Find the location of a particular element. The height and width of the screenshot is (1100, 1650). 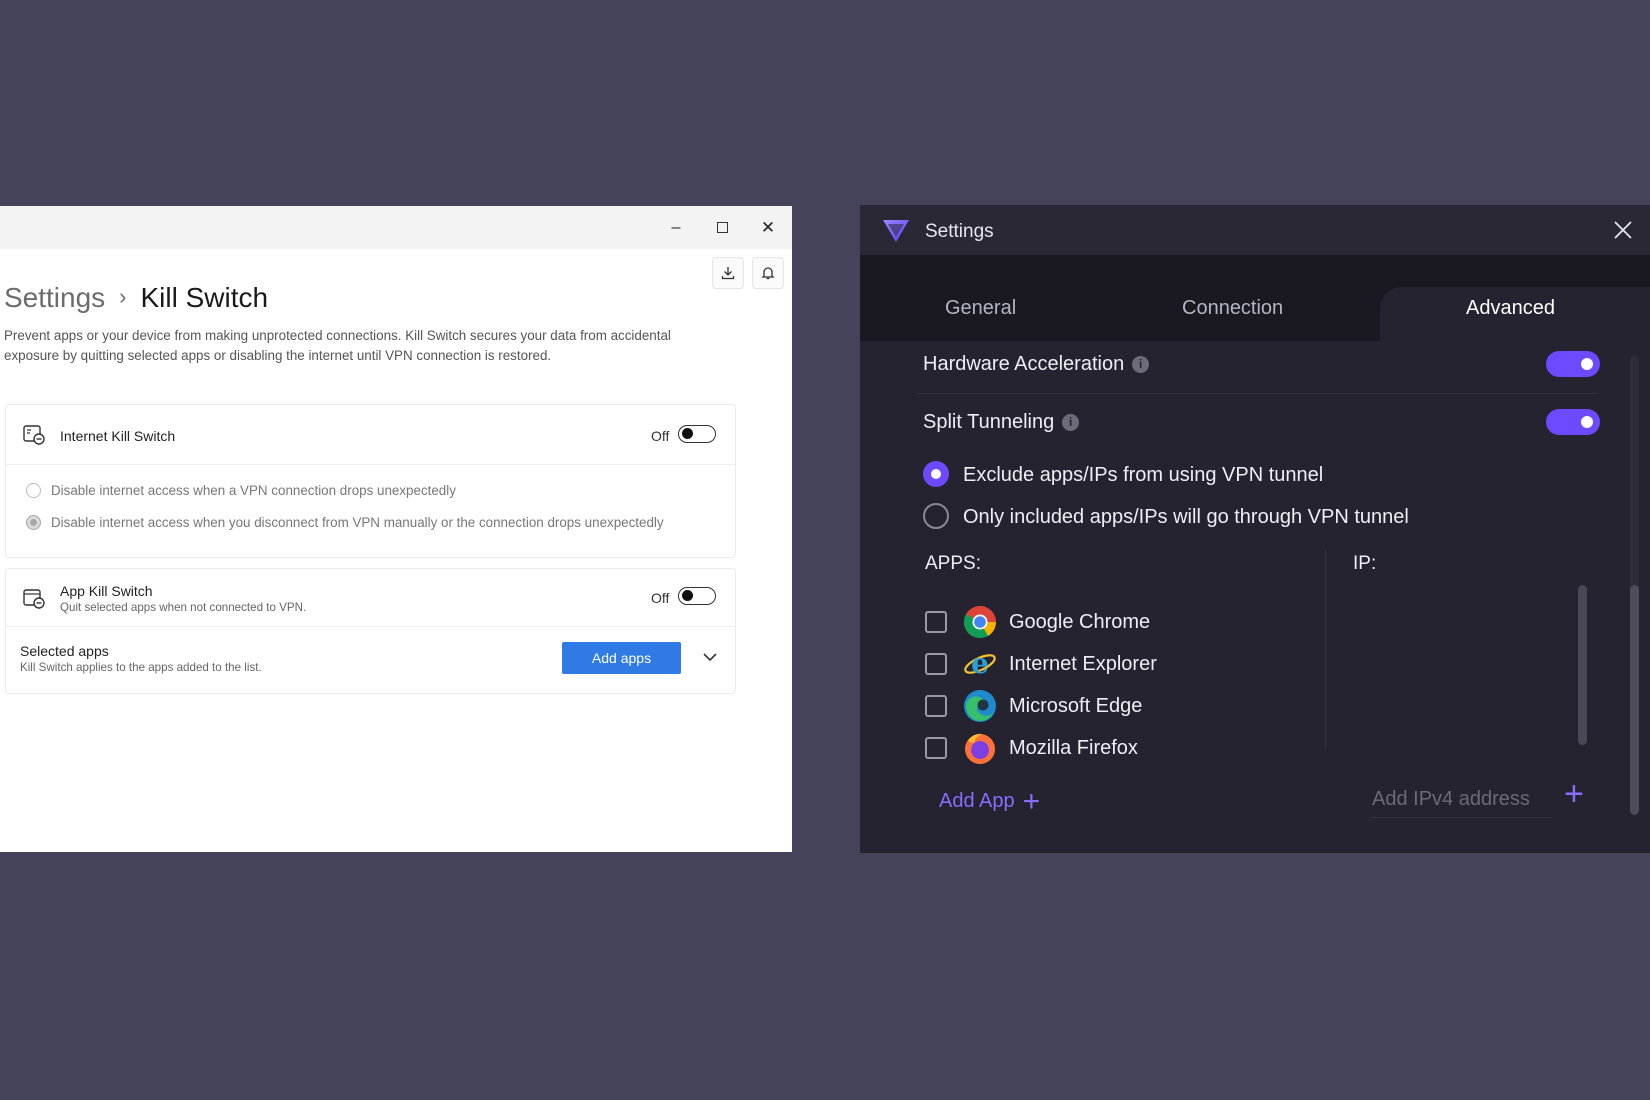

app-name: Google Chrome is located at coordinates (1080, 622).